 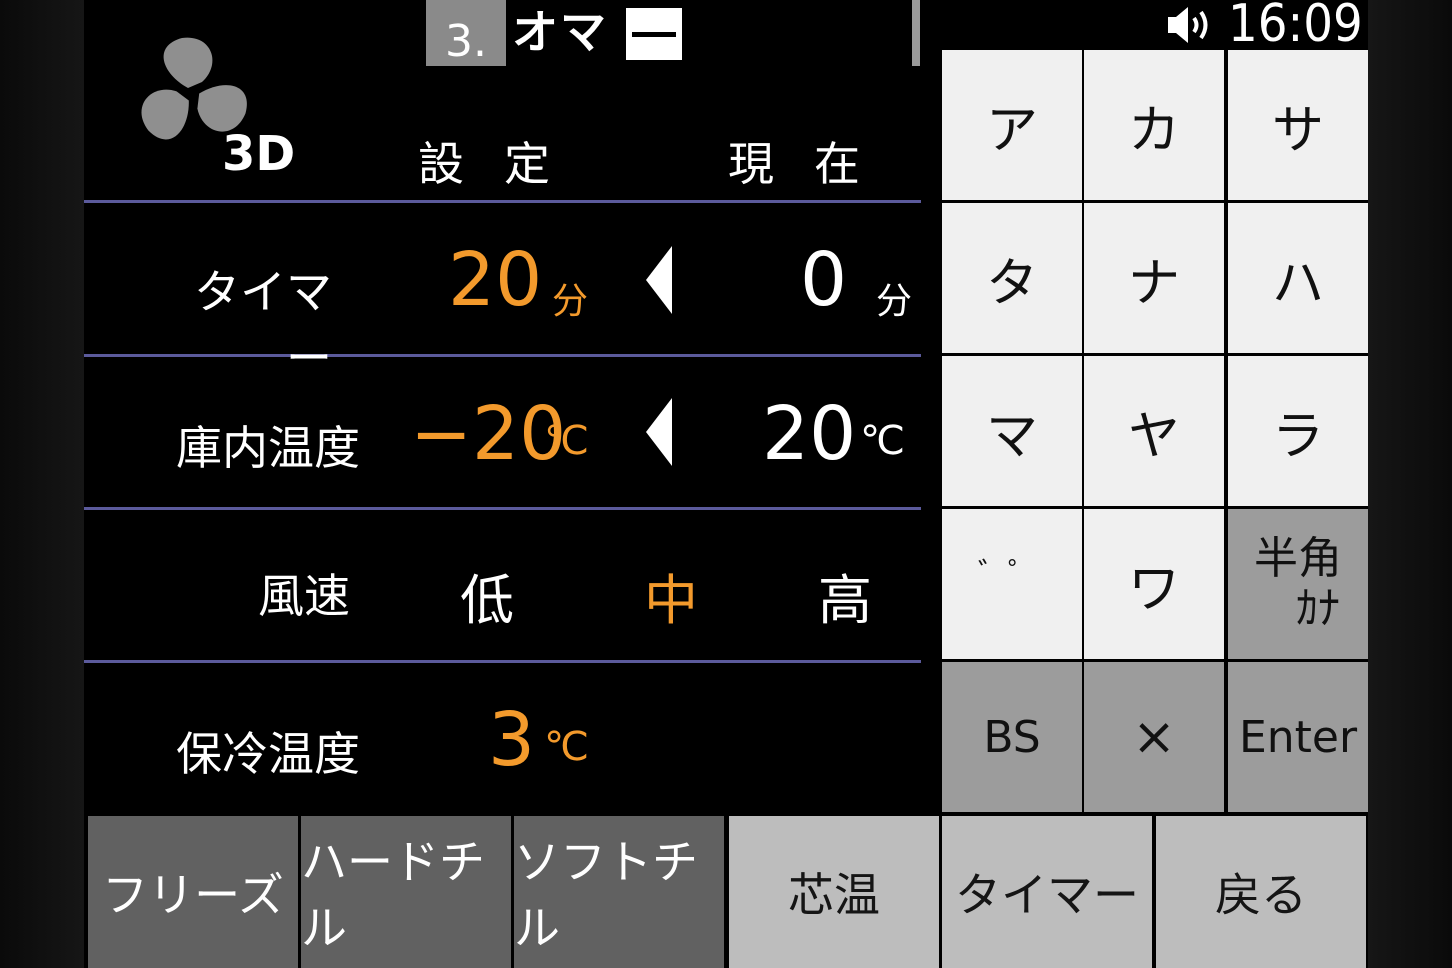 I want to click on fan-speed-mid: 中, so click(x=671, y=595).